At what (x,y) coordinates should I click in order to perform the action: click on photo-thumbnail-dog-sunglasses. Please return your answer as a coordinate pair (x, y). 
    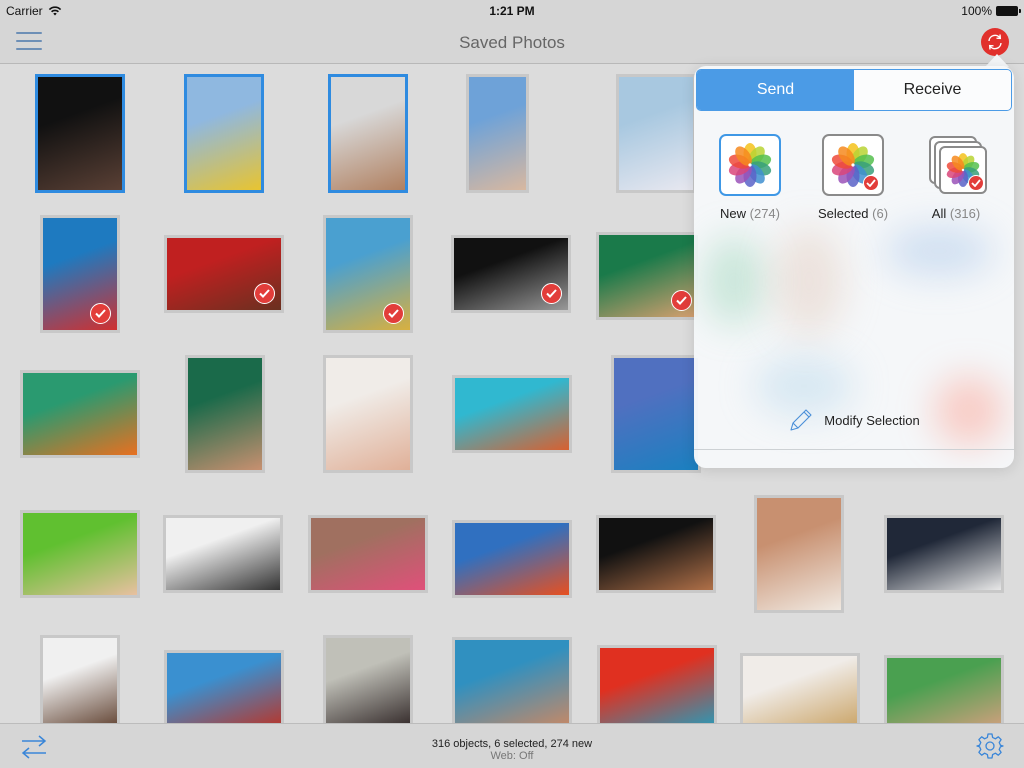
    Looking at the image, I should click on (368, 133).